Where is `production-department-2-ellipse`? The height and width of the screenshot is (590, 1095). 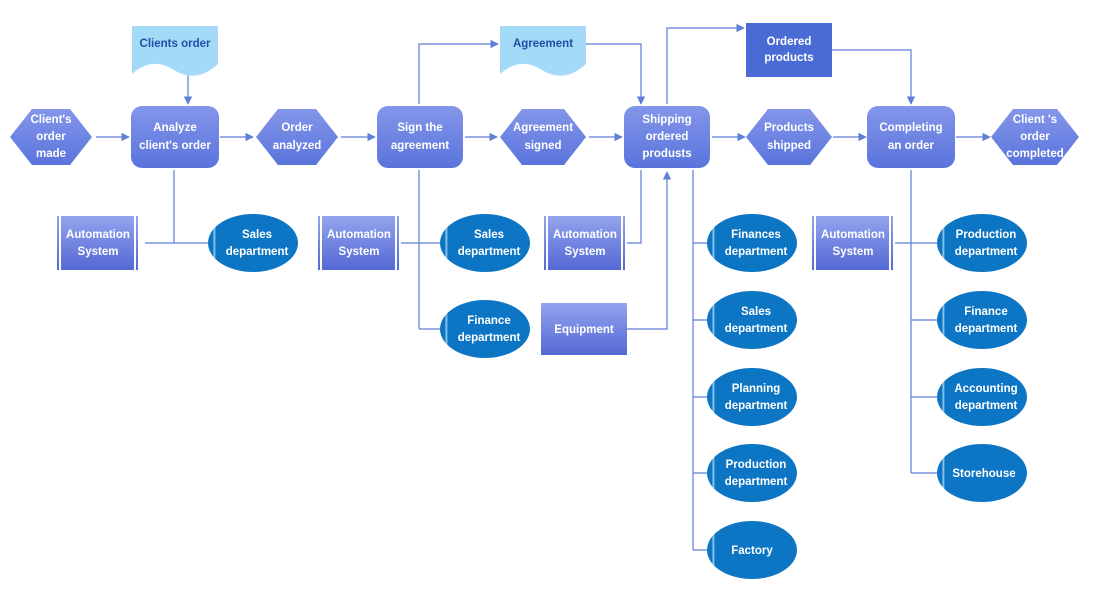 production-department-2-ellipse is located at coordinates (982, 243).